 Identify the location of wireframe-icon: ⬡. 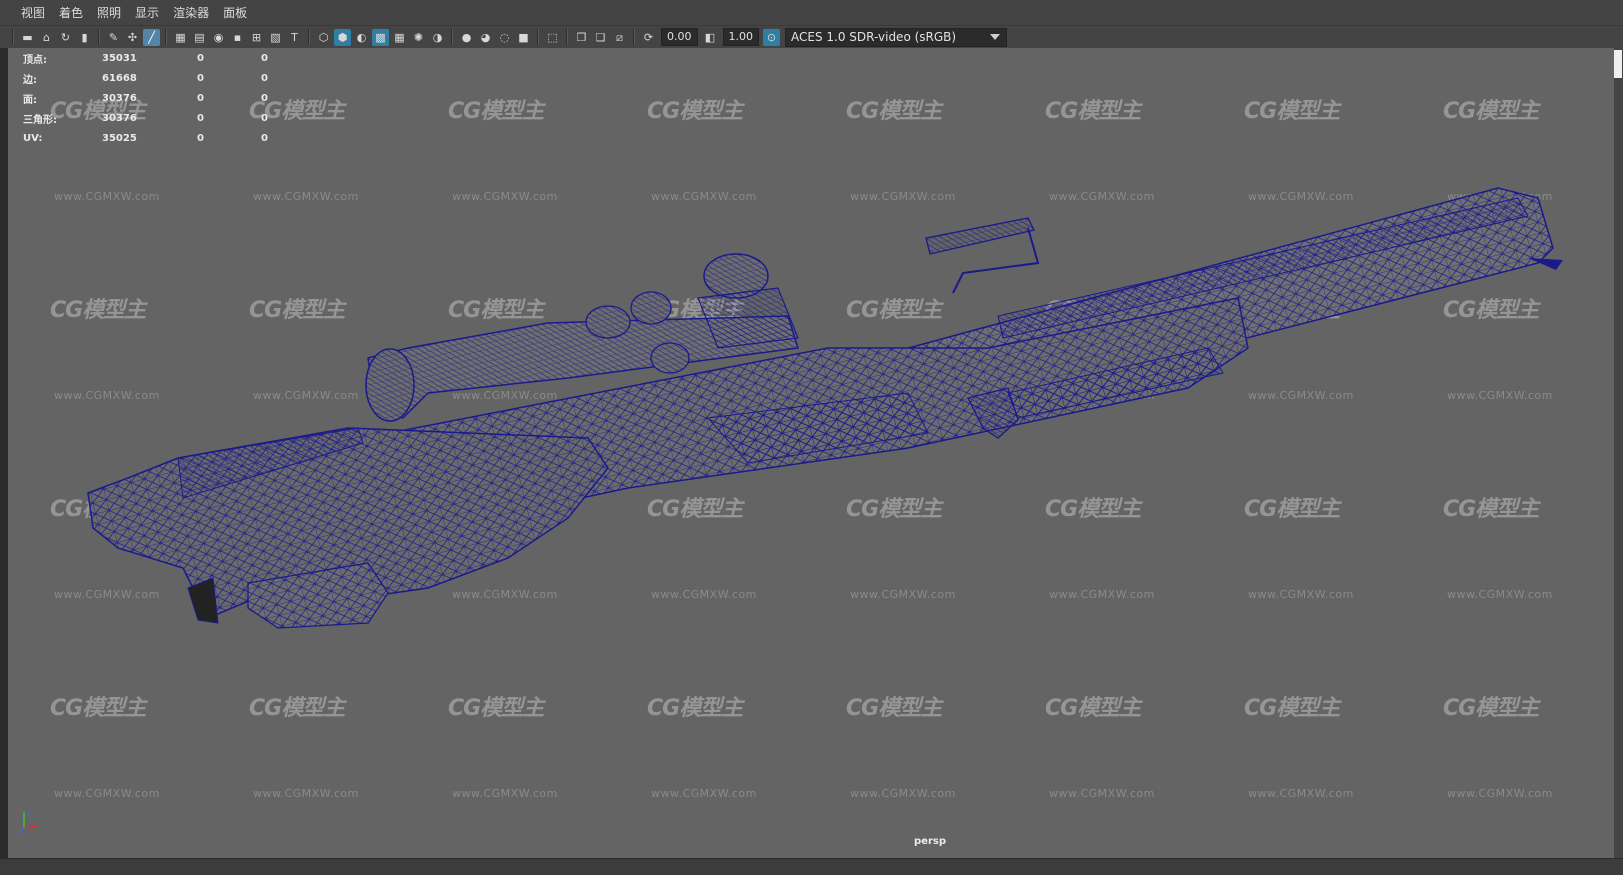
(323, 37).